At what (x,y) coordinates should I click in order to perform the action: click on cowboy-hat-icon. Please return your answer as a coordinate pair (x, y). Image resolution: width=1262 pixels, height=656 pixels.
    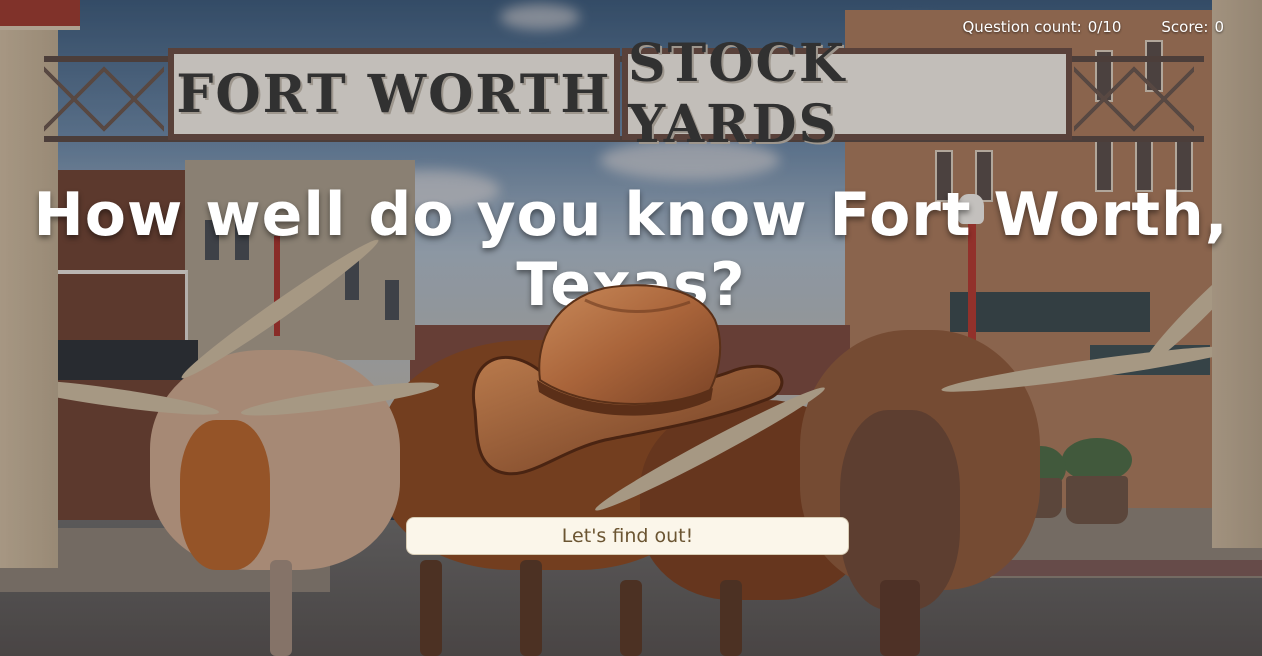
    Looking at the image, I should click on (628, 380).